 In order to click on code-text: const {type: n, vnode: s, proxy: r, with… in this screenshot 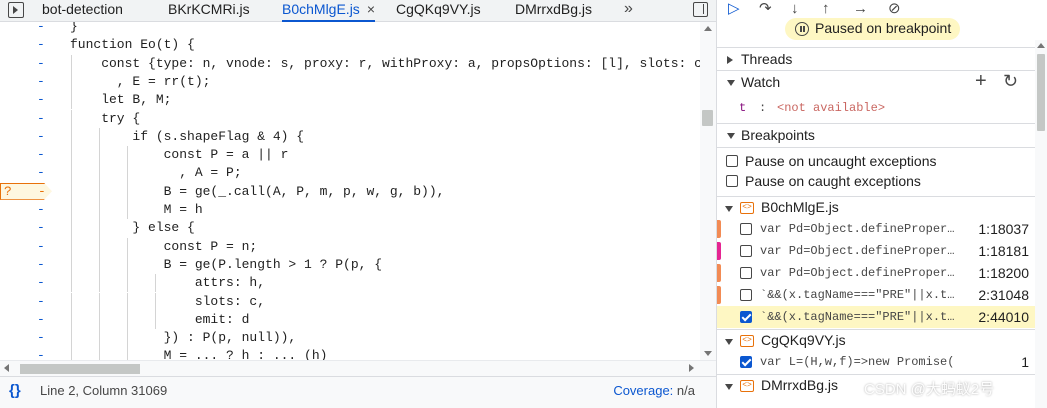, I will do `click(385, 63)`.